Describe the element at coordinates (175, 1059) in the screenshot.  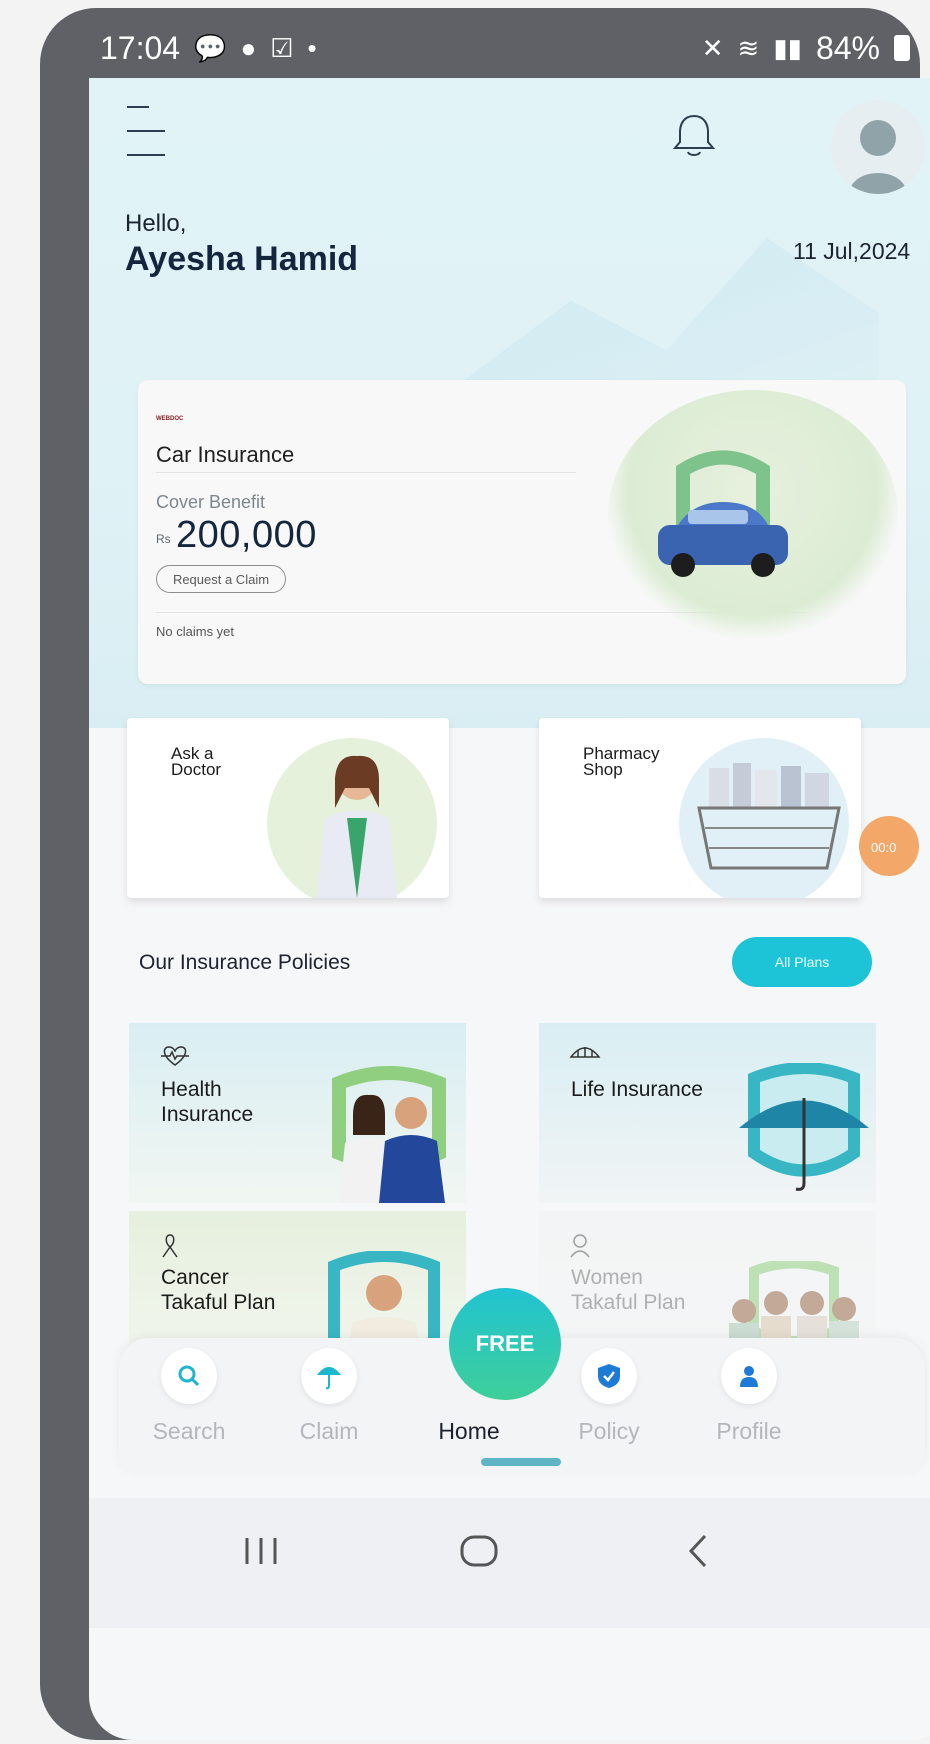
I see `heartbeat-icon` at that location.